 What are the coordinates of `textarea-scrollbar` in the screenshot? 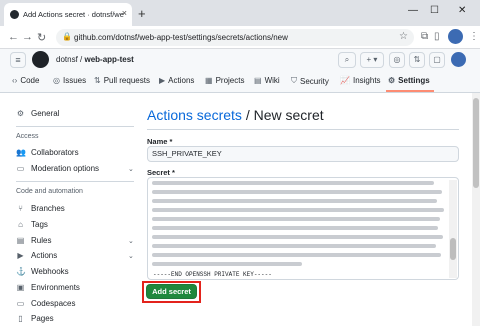 It's located at (453, 229).